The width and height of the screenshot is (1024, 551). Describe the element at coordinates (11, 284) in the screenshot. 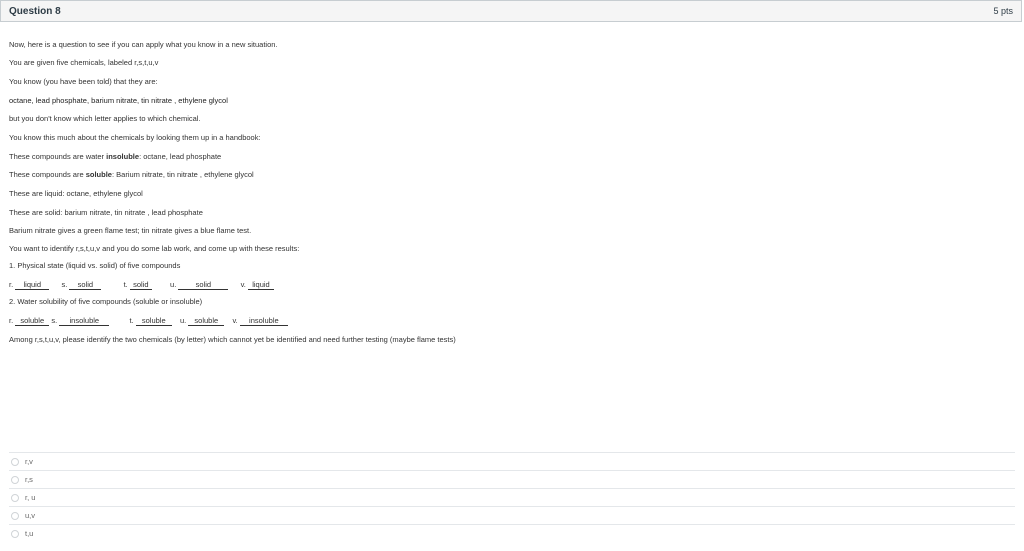

I see `state-letter-r: r.` at that location.